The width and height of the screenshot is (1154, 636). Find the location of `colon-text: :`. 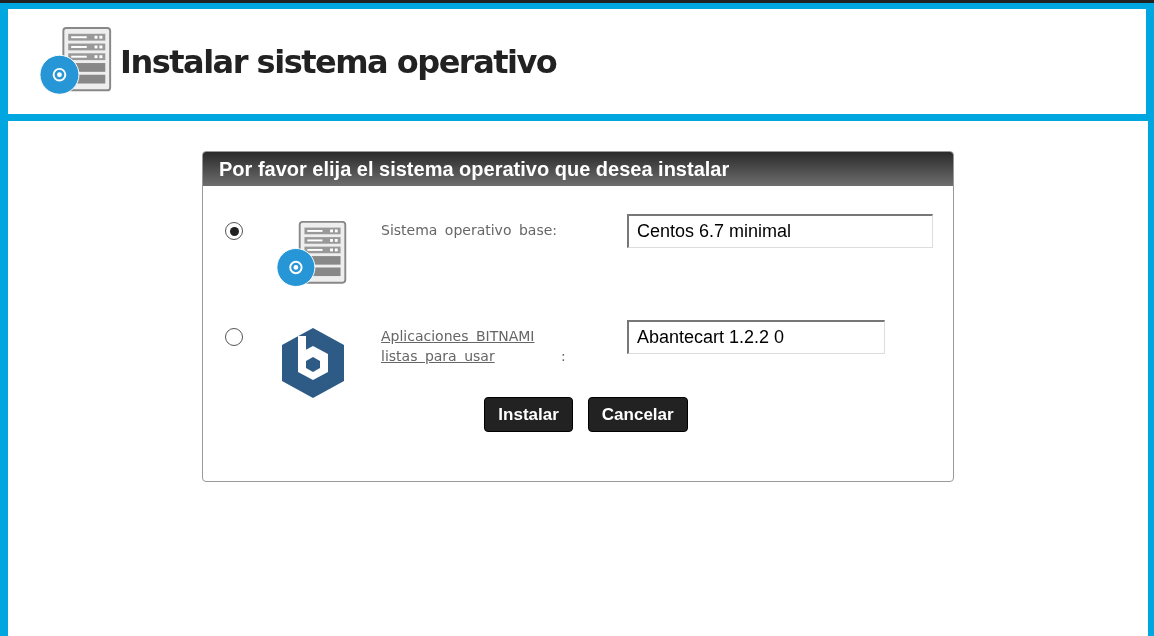

colon-text: : is located at coordinates (563, 356).